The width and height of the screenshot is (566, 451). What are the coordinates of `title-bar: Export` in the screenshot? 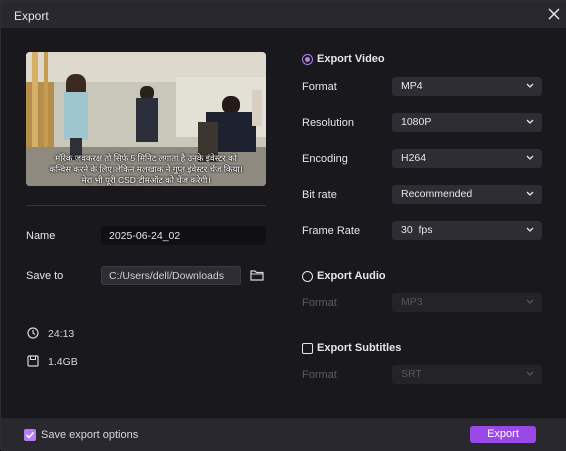 It's located at (283, 14).